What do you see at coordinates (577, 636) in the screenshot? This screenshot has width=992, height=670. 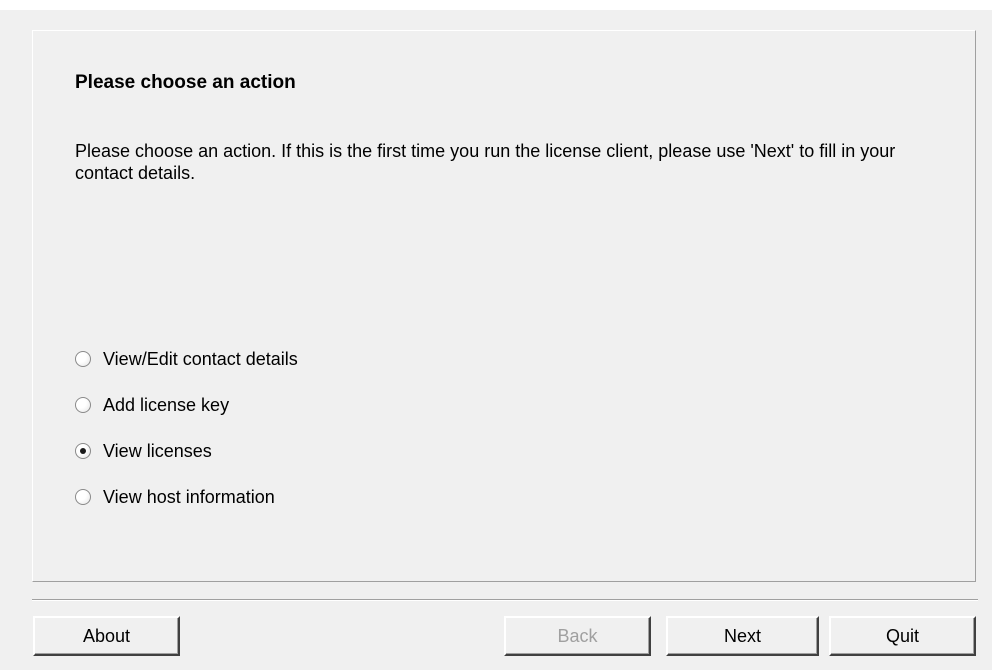 I see `back-button: Back` at bounding box center [577, 636].